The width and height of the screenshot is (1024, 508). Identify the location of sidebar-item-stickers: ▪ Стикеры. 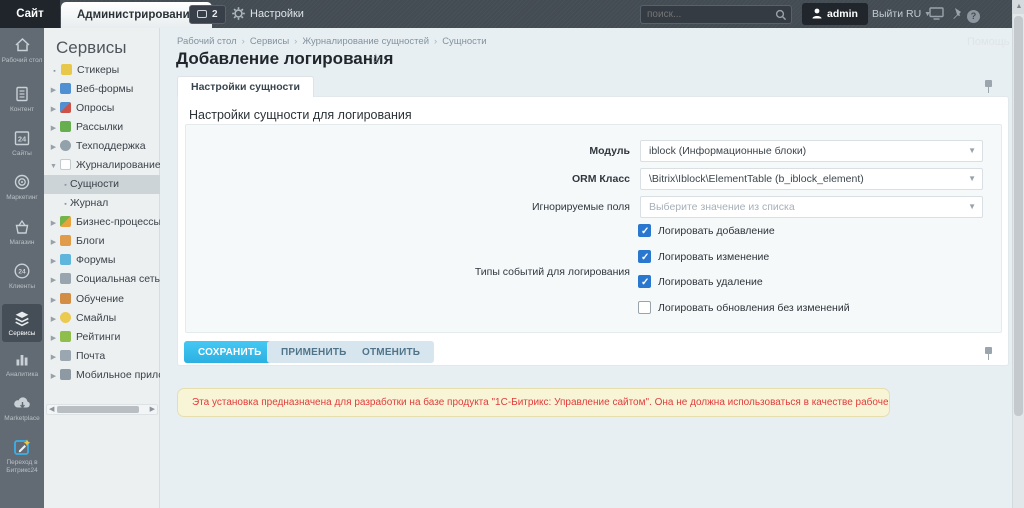
(102, 70).